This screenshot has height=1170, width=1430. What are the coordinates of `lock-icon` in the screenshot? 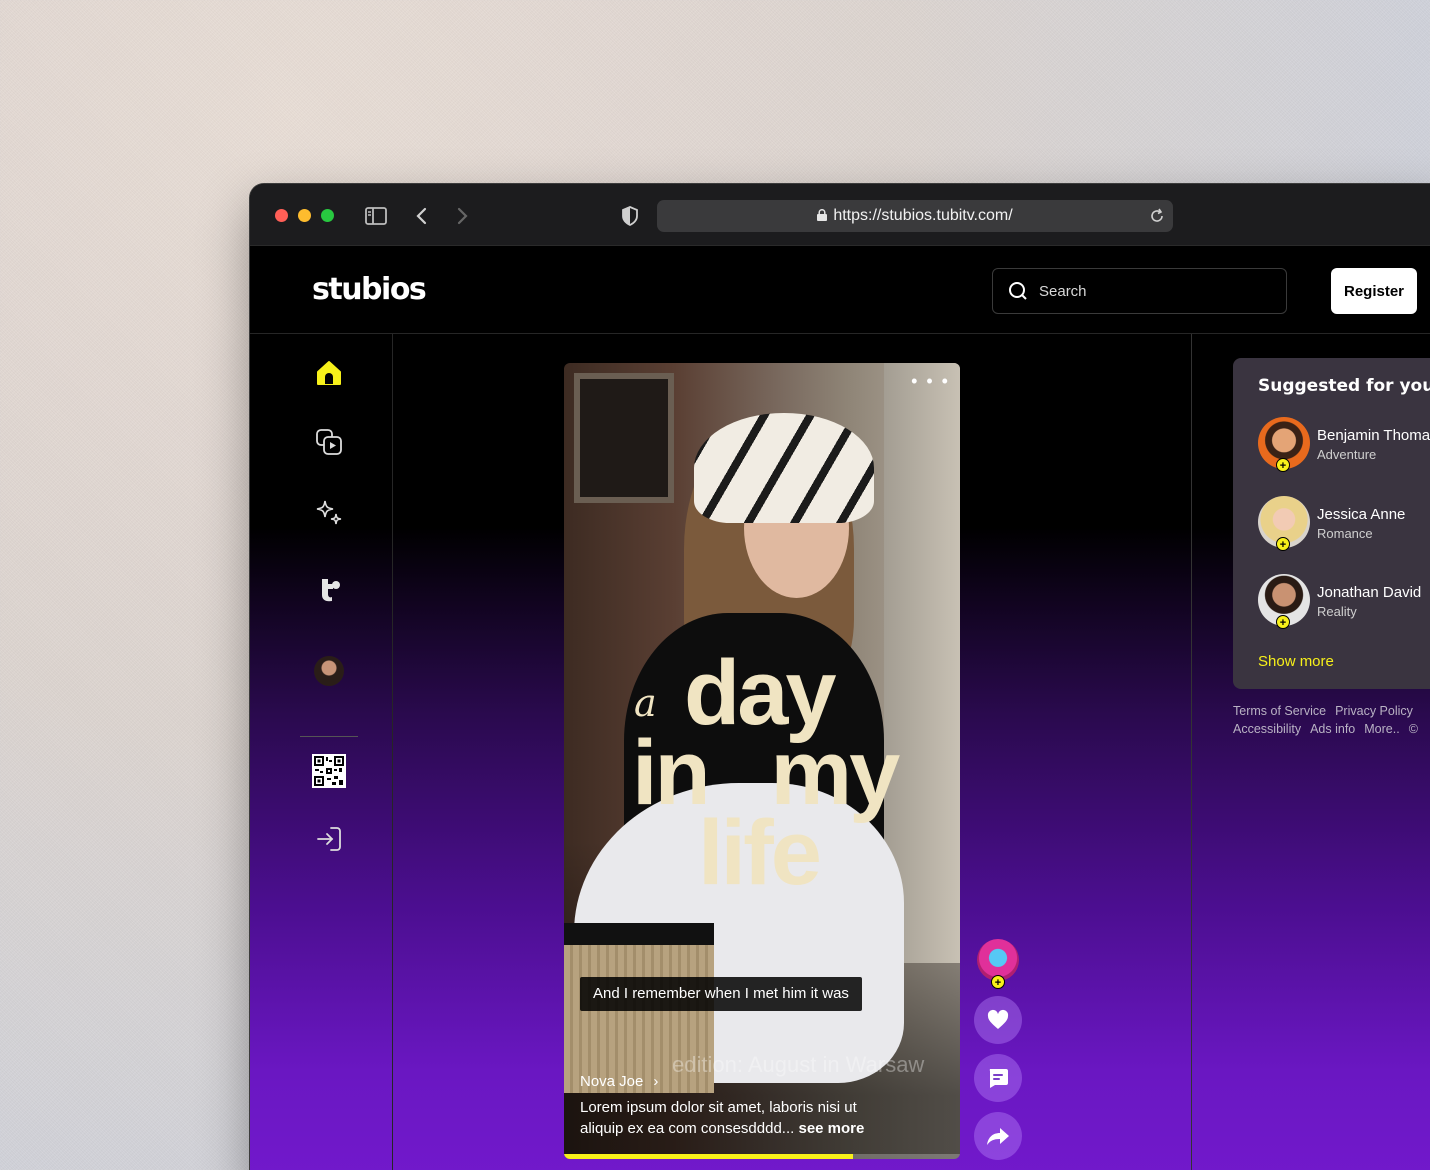 It's located at (822, 215).